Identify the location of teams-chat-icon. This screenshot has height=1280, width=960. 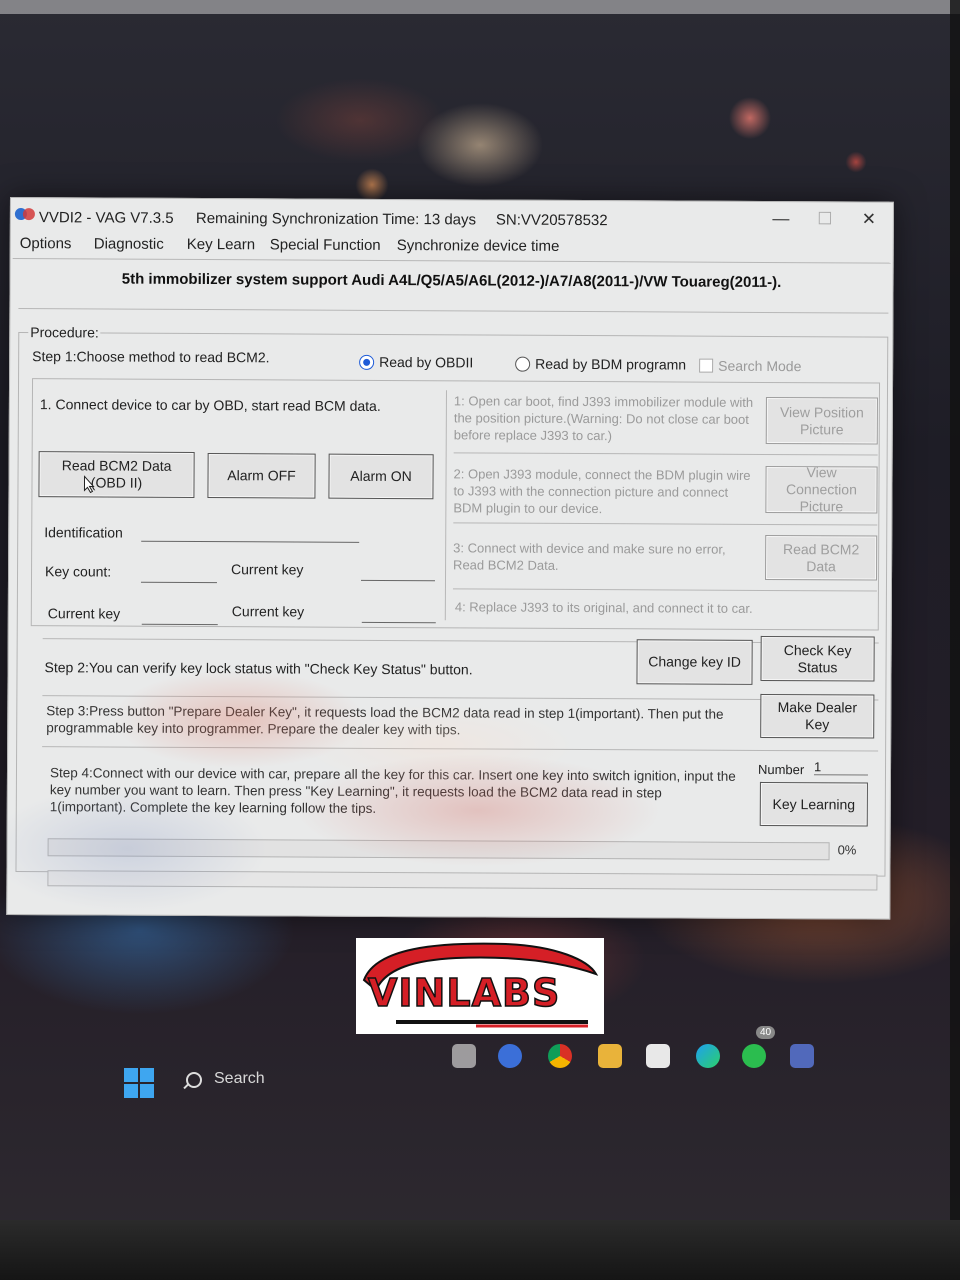
(510, 1056).